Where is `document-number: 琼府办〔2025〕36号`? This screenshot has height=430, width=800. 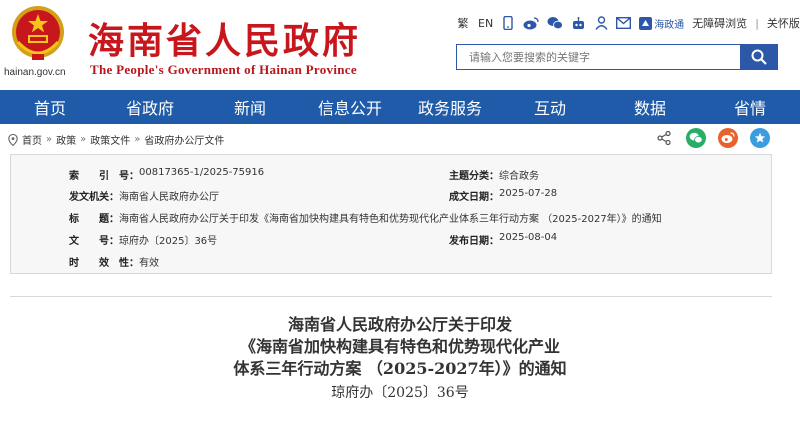
document-number: 琼府办〔2025〕36号 is located at coordinates (400, 393).